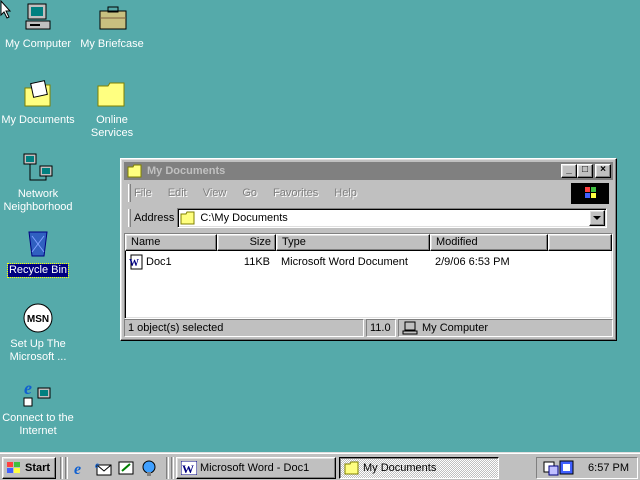 The height and width of the screenshot is (480, 640). What do you see at coordinates (608, 468) in the screenshot?
I see `clock: 6:57 PM` at bounding box center [608, 468].